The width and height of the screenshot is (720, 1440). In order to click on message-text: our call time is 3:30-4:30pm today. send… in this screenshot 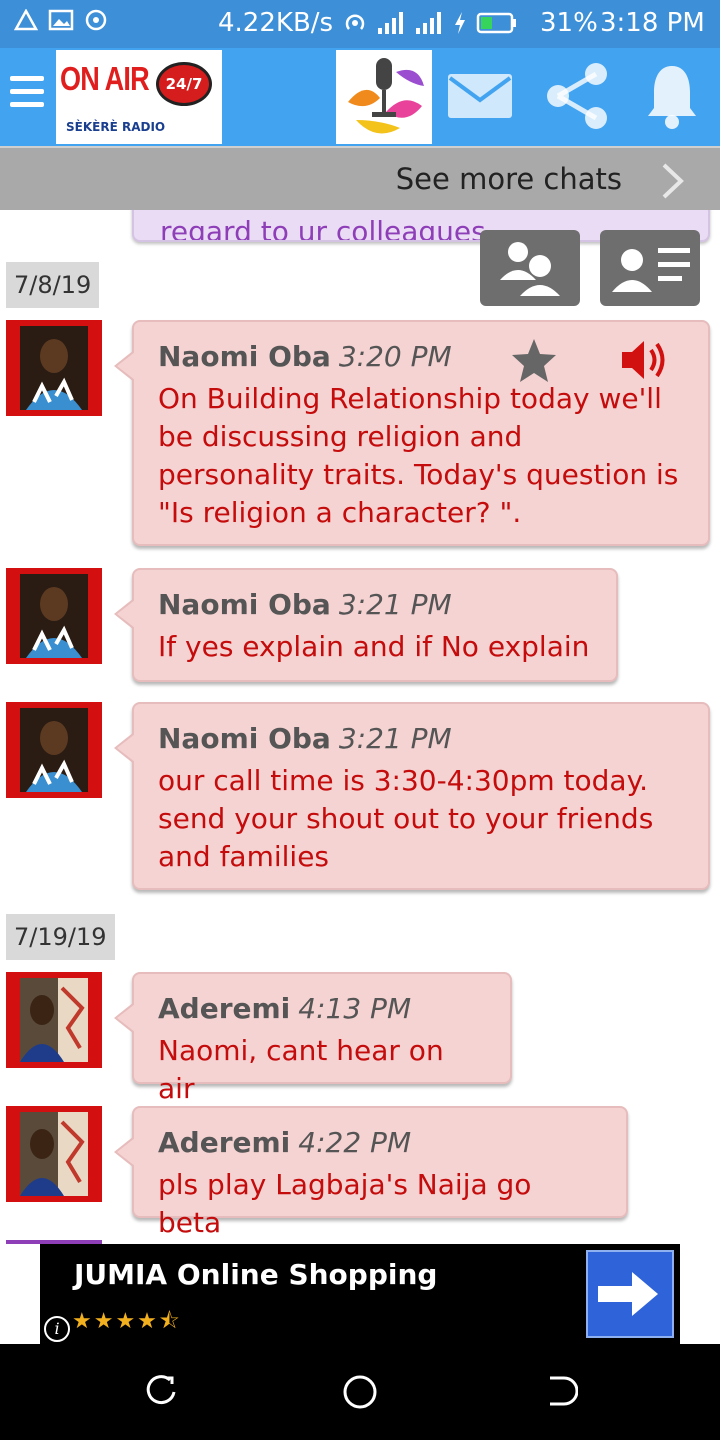, I will do `click(406, 818)`.